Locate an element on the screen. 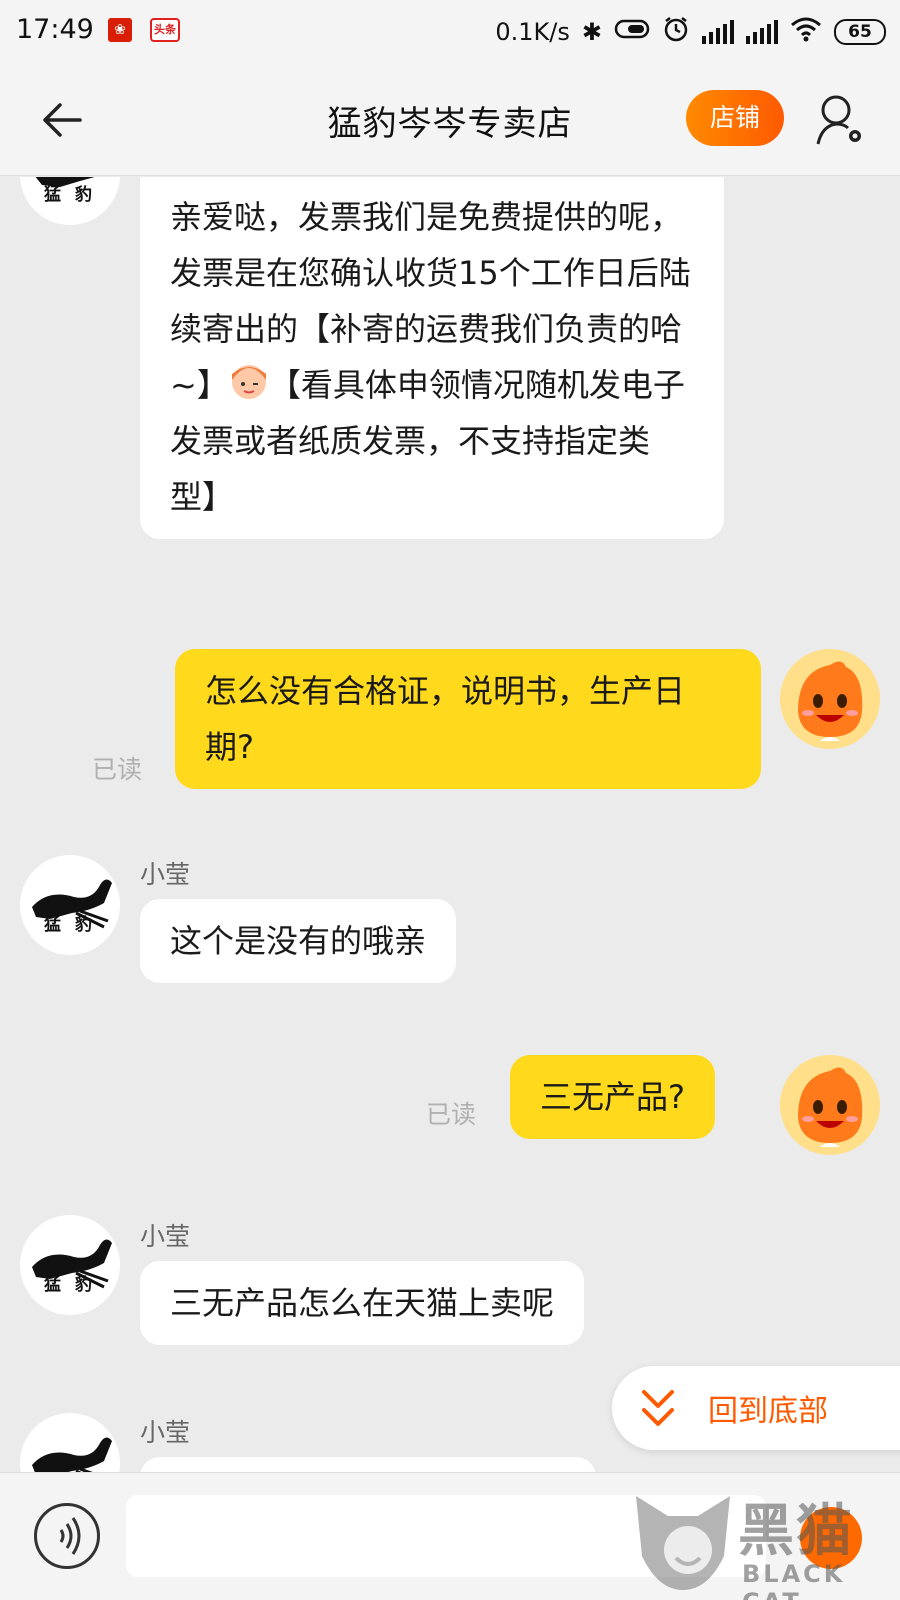  user-settings-icon is located at coordinates (840, 120).